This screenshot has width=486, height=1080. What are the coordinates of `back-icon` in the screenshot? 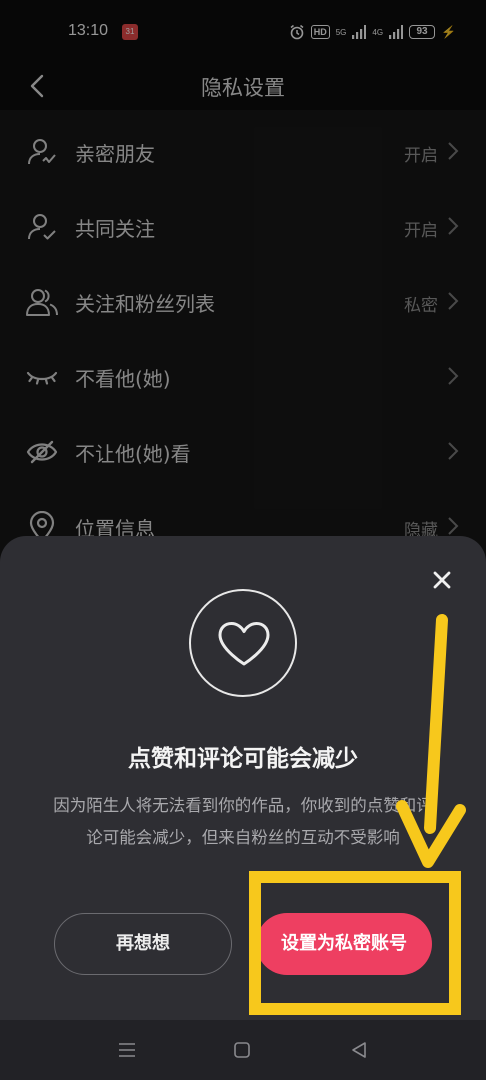 It's located at (359, 1050).